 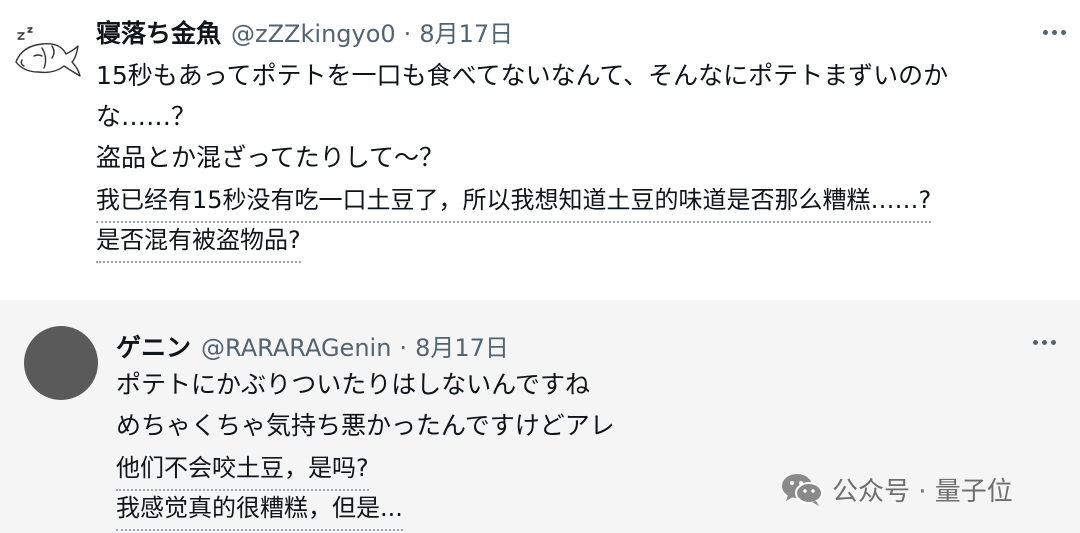 I want to click on display-name: ゲニン, so click(x=153, y=346).